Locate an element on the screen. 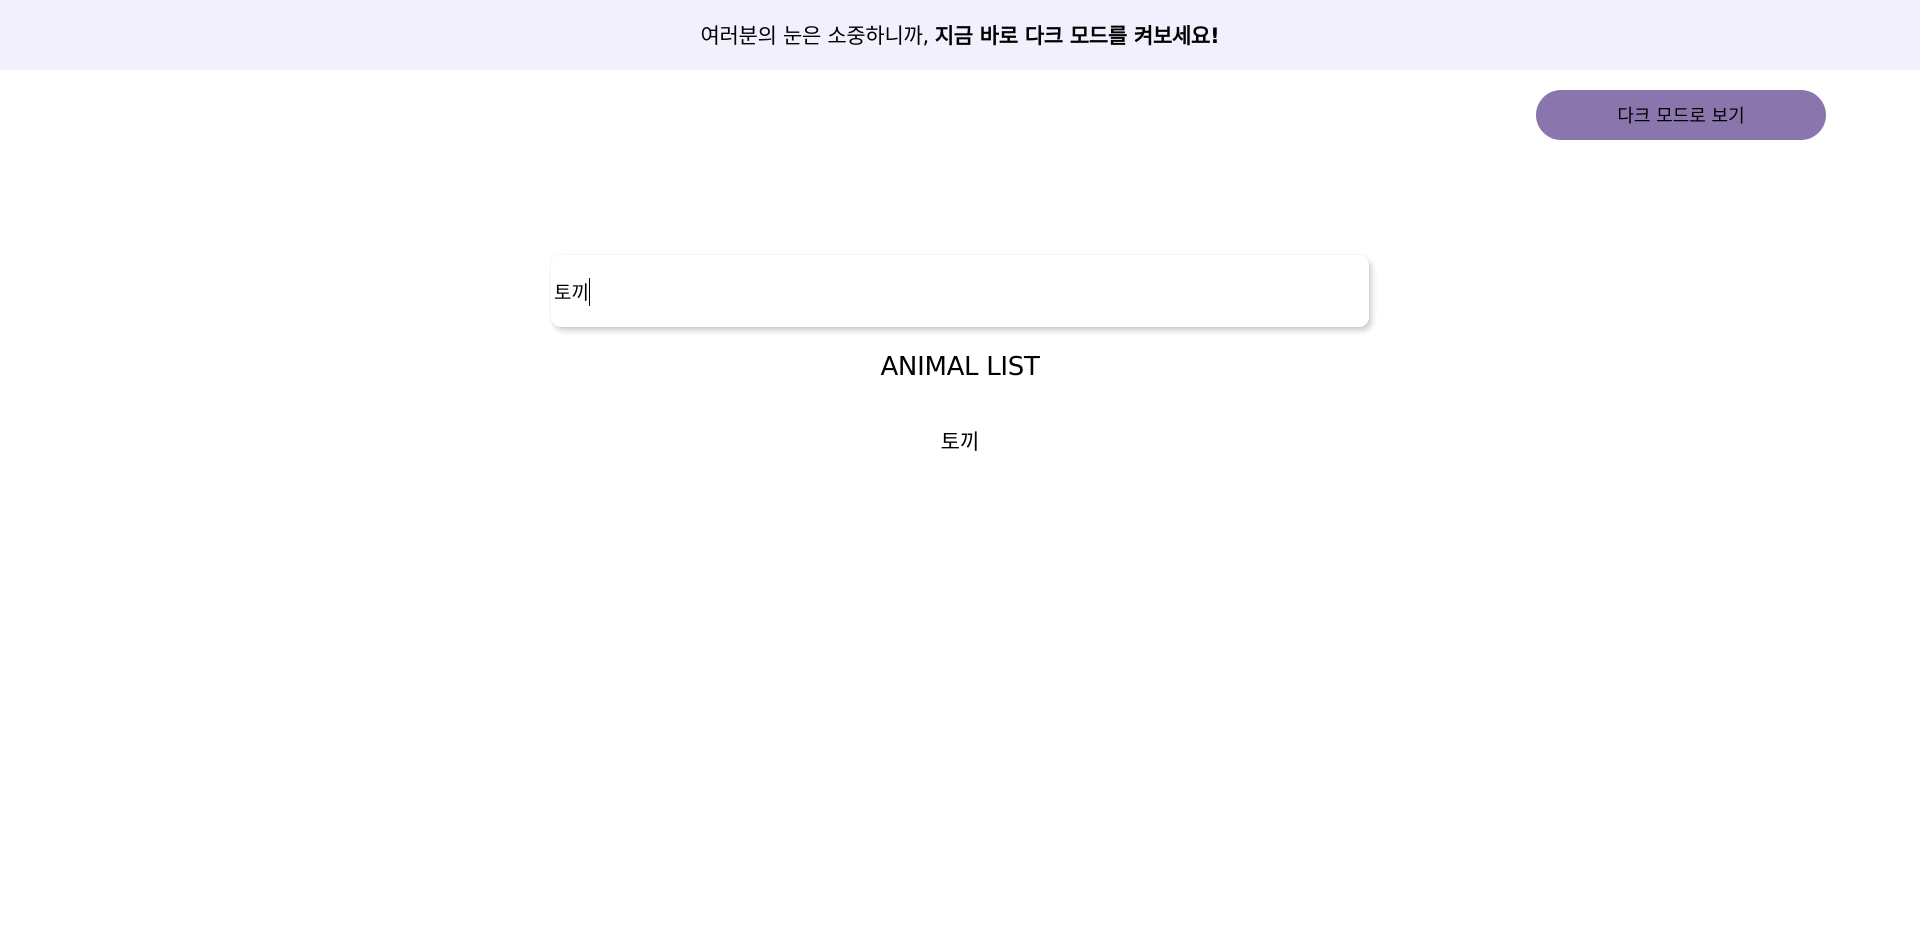 This screenshot has width=1920, height=929. animal-list: 토끼 is located at coordinates (960, 442).